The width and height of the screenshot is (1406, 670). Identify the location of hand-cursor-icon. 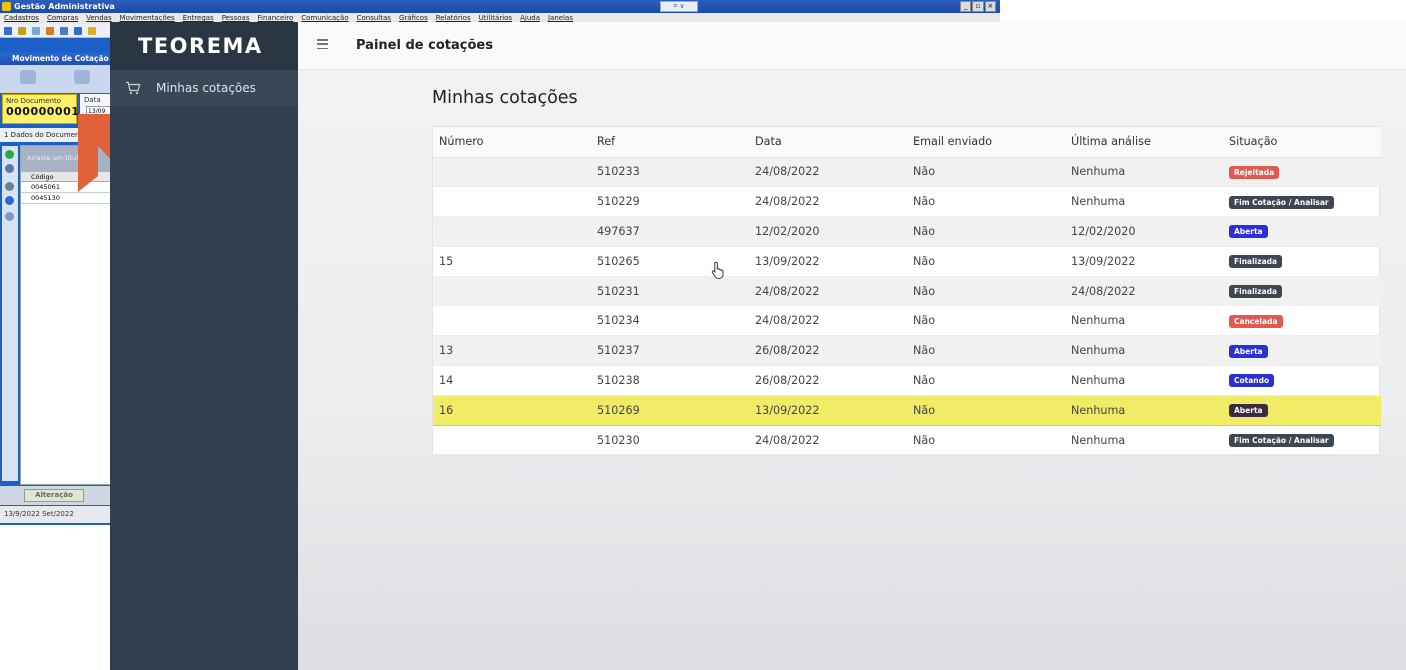
(717, 270).